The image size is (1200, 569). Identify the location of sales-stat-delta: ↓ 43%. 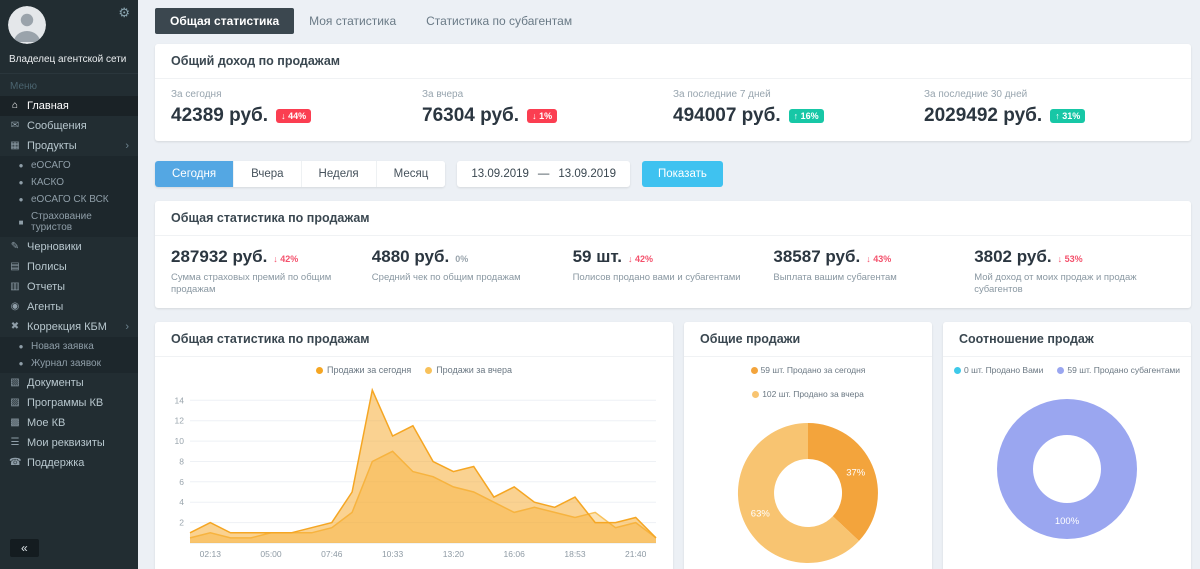
(879, 259).